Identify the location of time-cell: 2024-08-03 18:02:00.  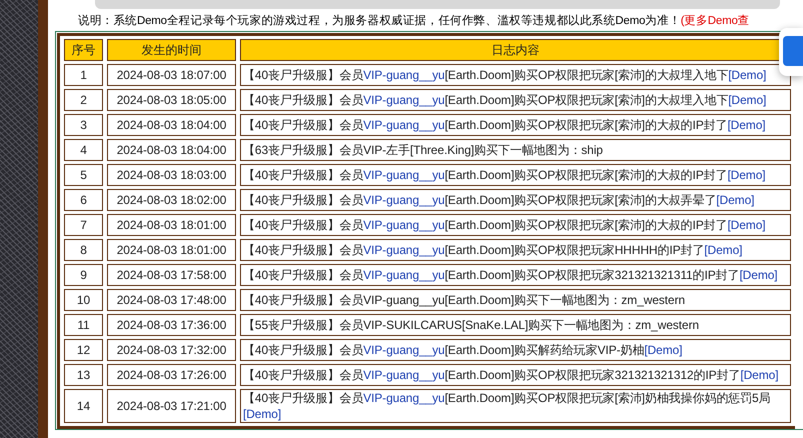
(171, 200).